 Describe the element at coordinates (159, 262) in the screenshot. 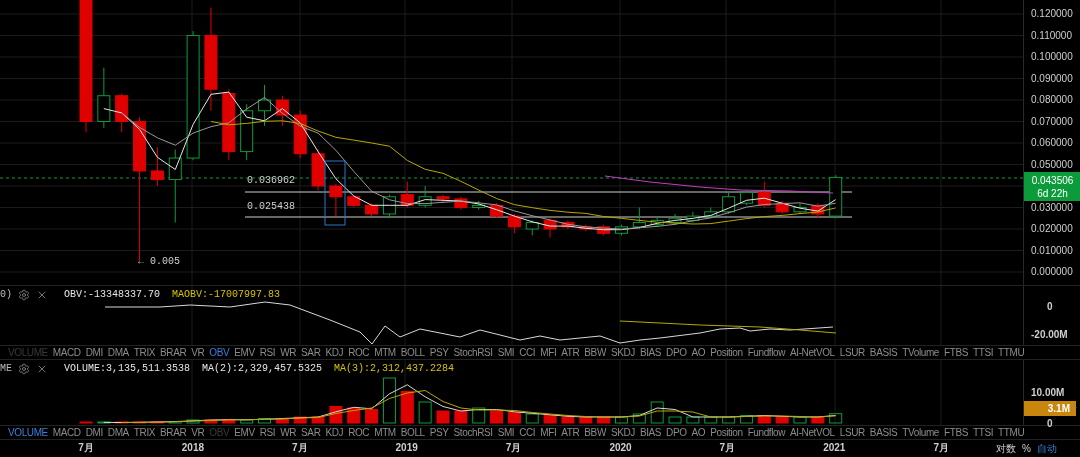

I see `low-price-marker: ← 0.005` at that location.